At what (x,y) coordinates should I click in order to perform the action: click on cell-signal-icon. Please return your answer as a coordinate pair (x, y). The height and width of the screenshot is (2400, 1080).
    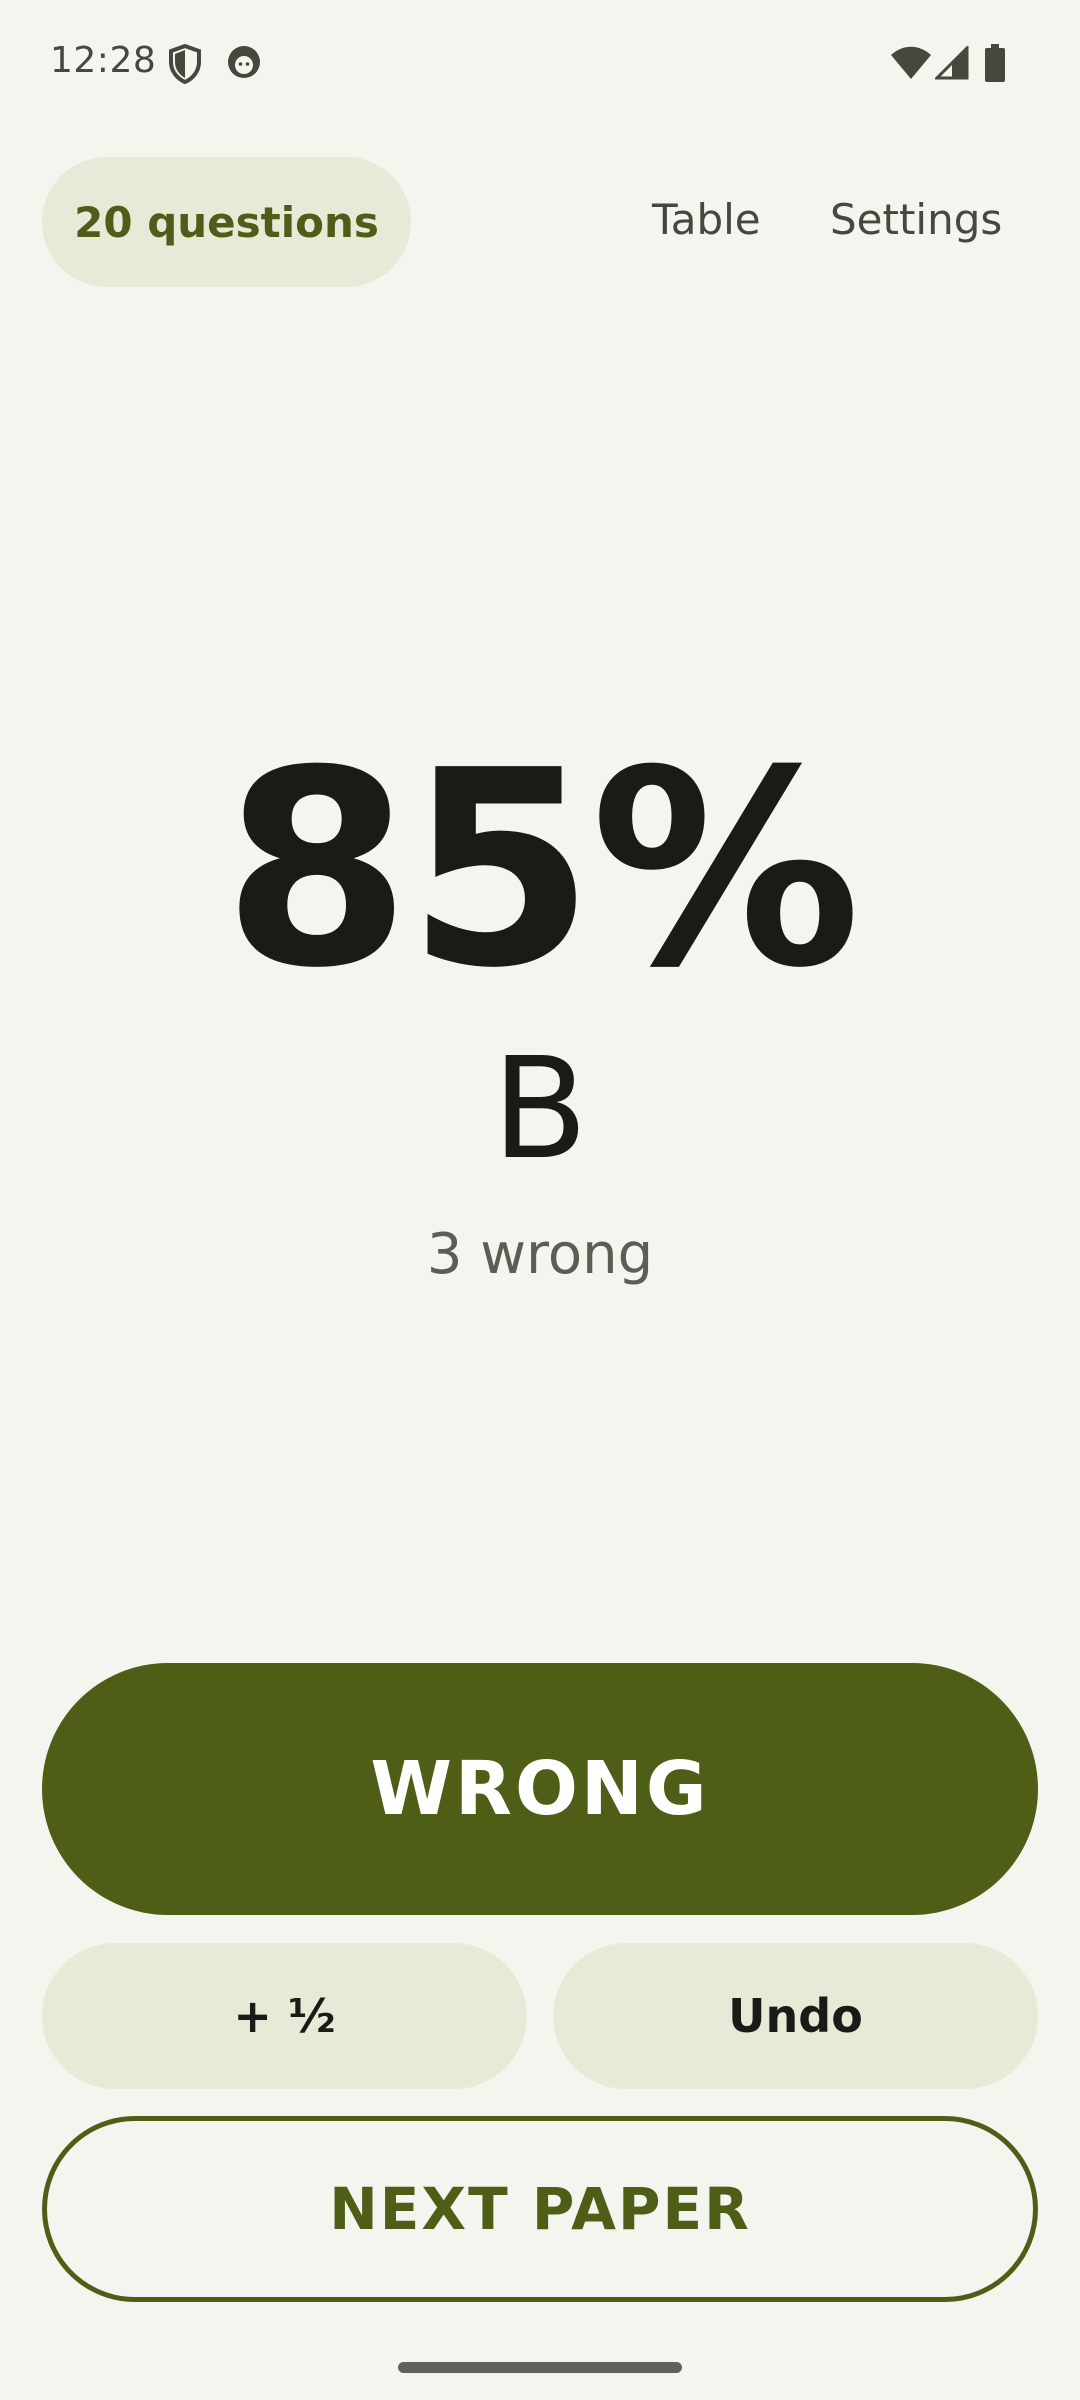
    Looking at the image, I should click on (951, 64).